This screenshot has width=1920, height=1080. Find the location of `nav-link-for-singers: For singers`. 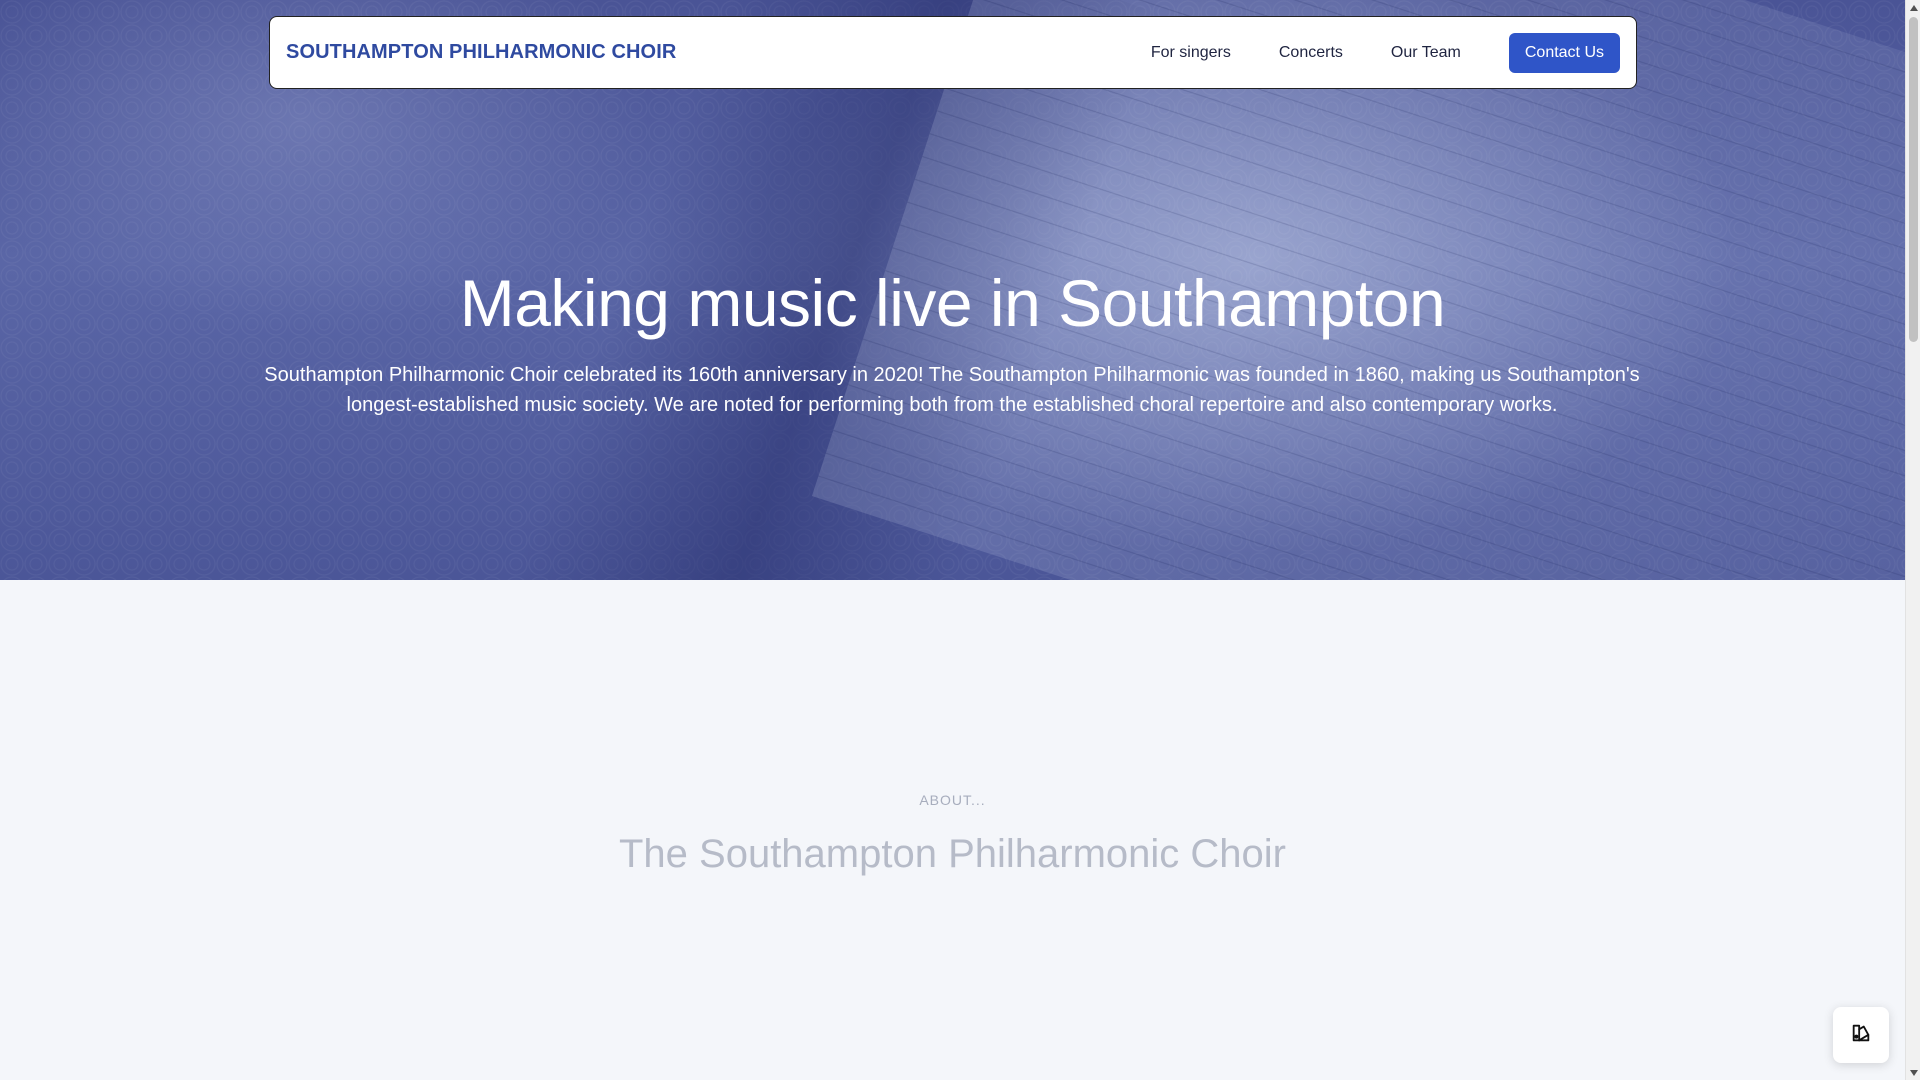

nav-link-for-singers: For singers is located at coordinates (1191, 53).